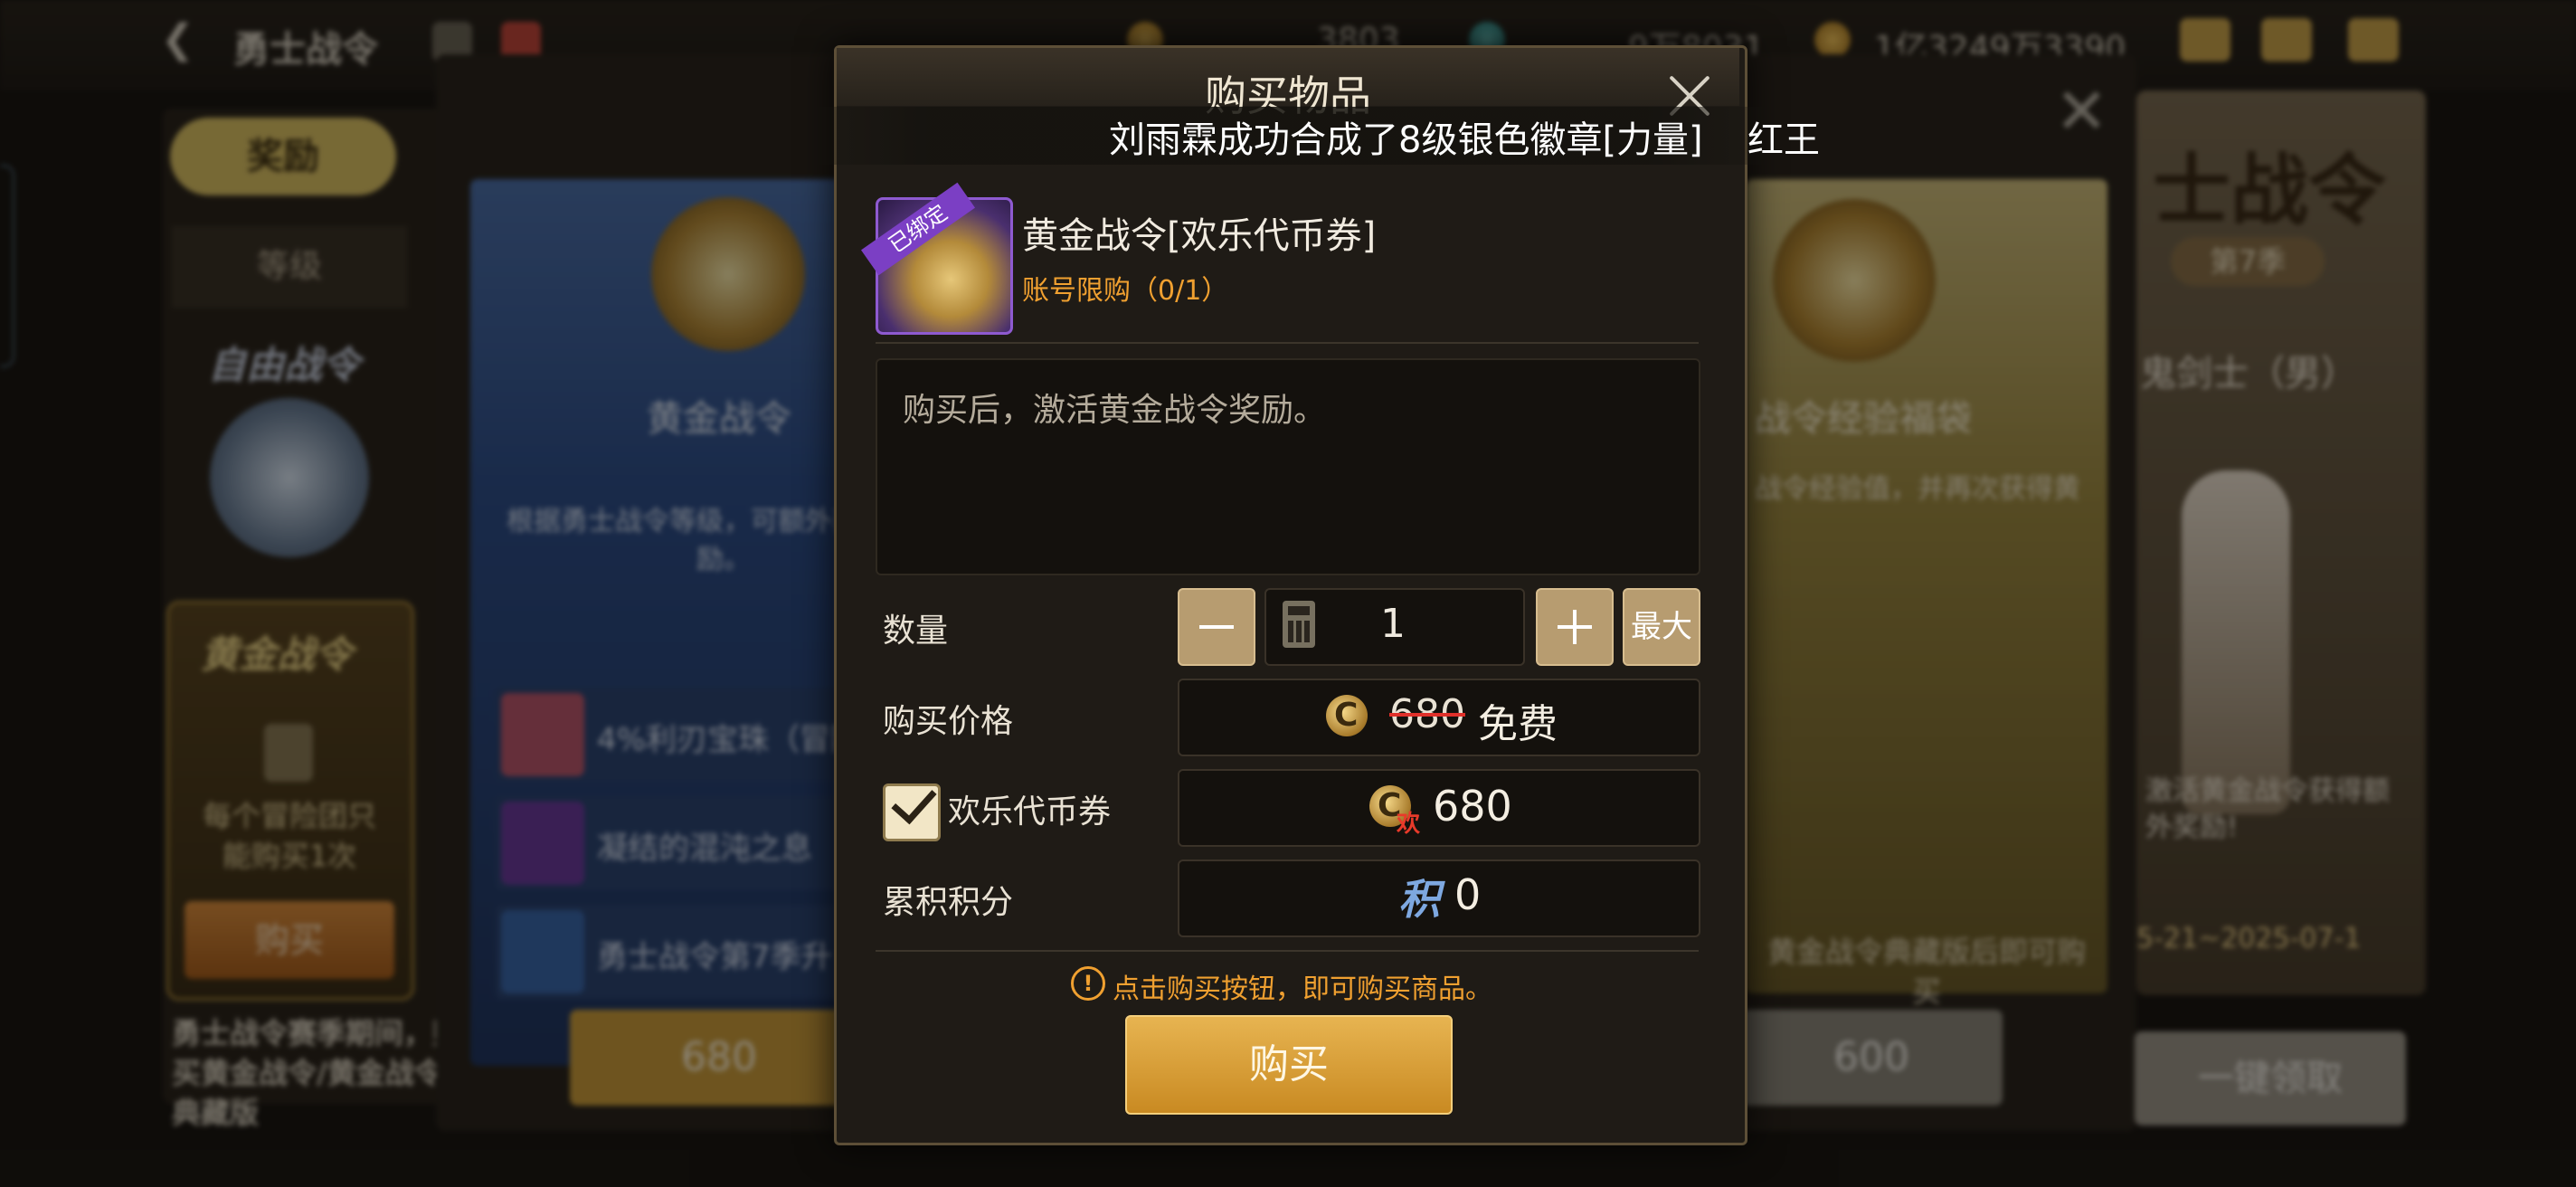  Describe the element at coordinates (1347, 715) in the screenshot. I see `coin-icon` at that location.